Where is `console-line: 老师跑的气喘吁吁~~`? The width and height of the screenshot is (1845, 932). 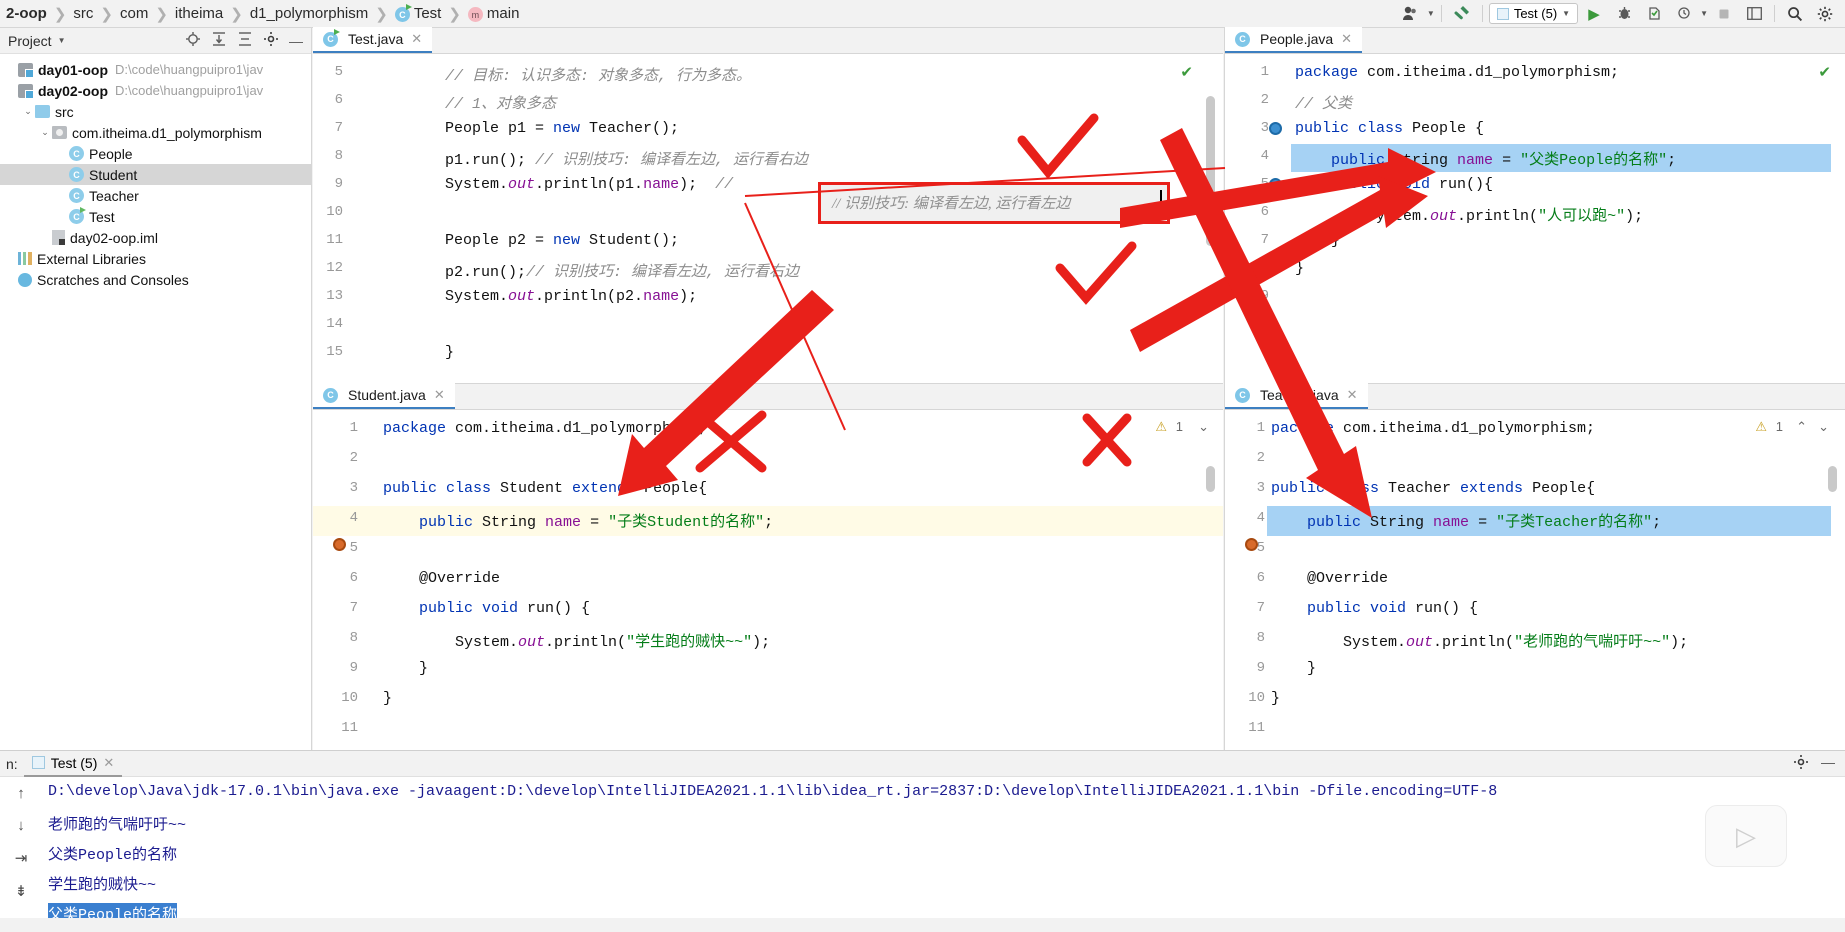 console-line: 老师跑的气喘吁吁~~ is located at coordinates (117, 823).